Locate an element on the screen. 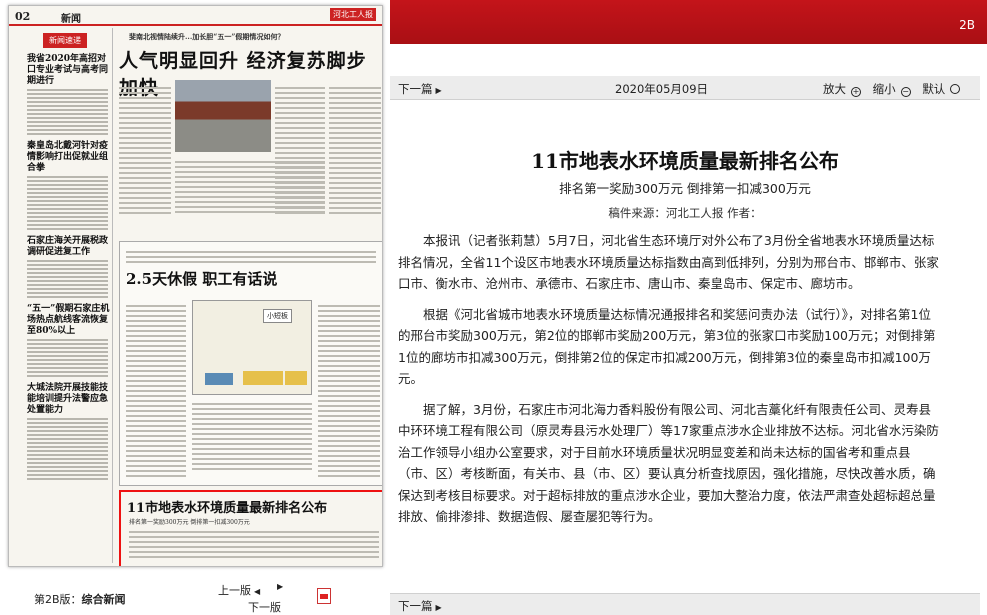 The height and width of the screenshot is (615, 987). selected-article-highlight: 11市地表水环境质量最新排名公布 排名第一奖励300万元 倒排第一扣减300万元 is located at coordinates (250, 528).